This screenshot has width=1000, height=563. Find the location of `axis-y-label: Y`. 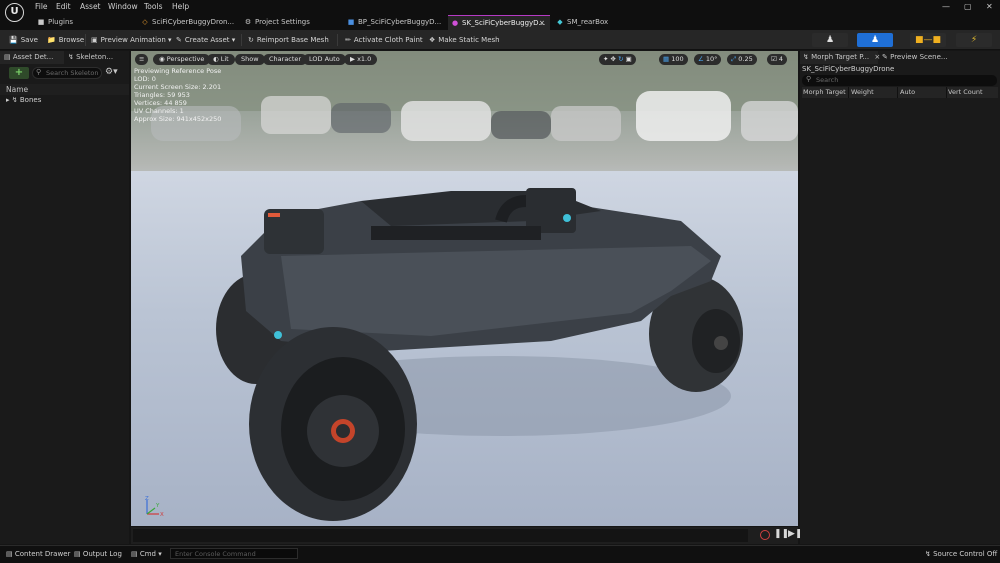

axis-y-label: Y is located at coordinates (158, 506).